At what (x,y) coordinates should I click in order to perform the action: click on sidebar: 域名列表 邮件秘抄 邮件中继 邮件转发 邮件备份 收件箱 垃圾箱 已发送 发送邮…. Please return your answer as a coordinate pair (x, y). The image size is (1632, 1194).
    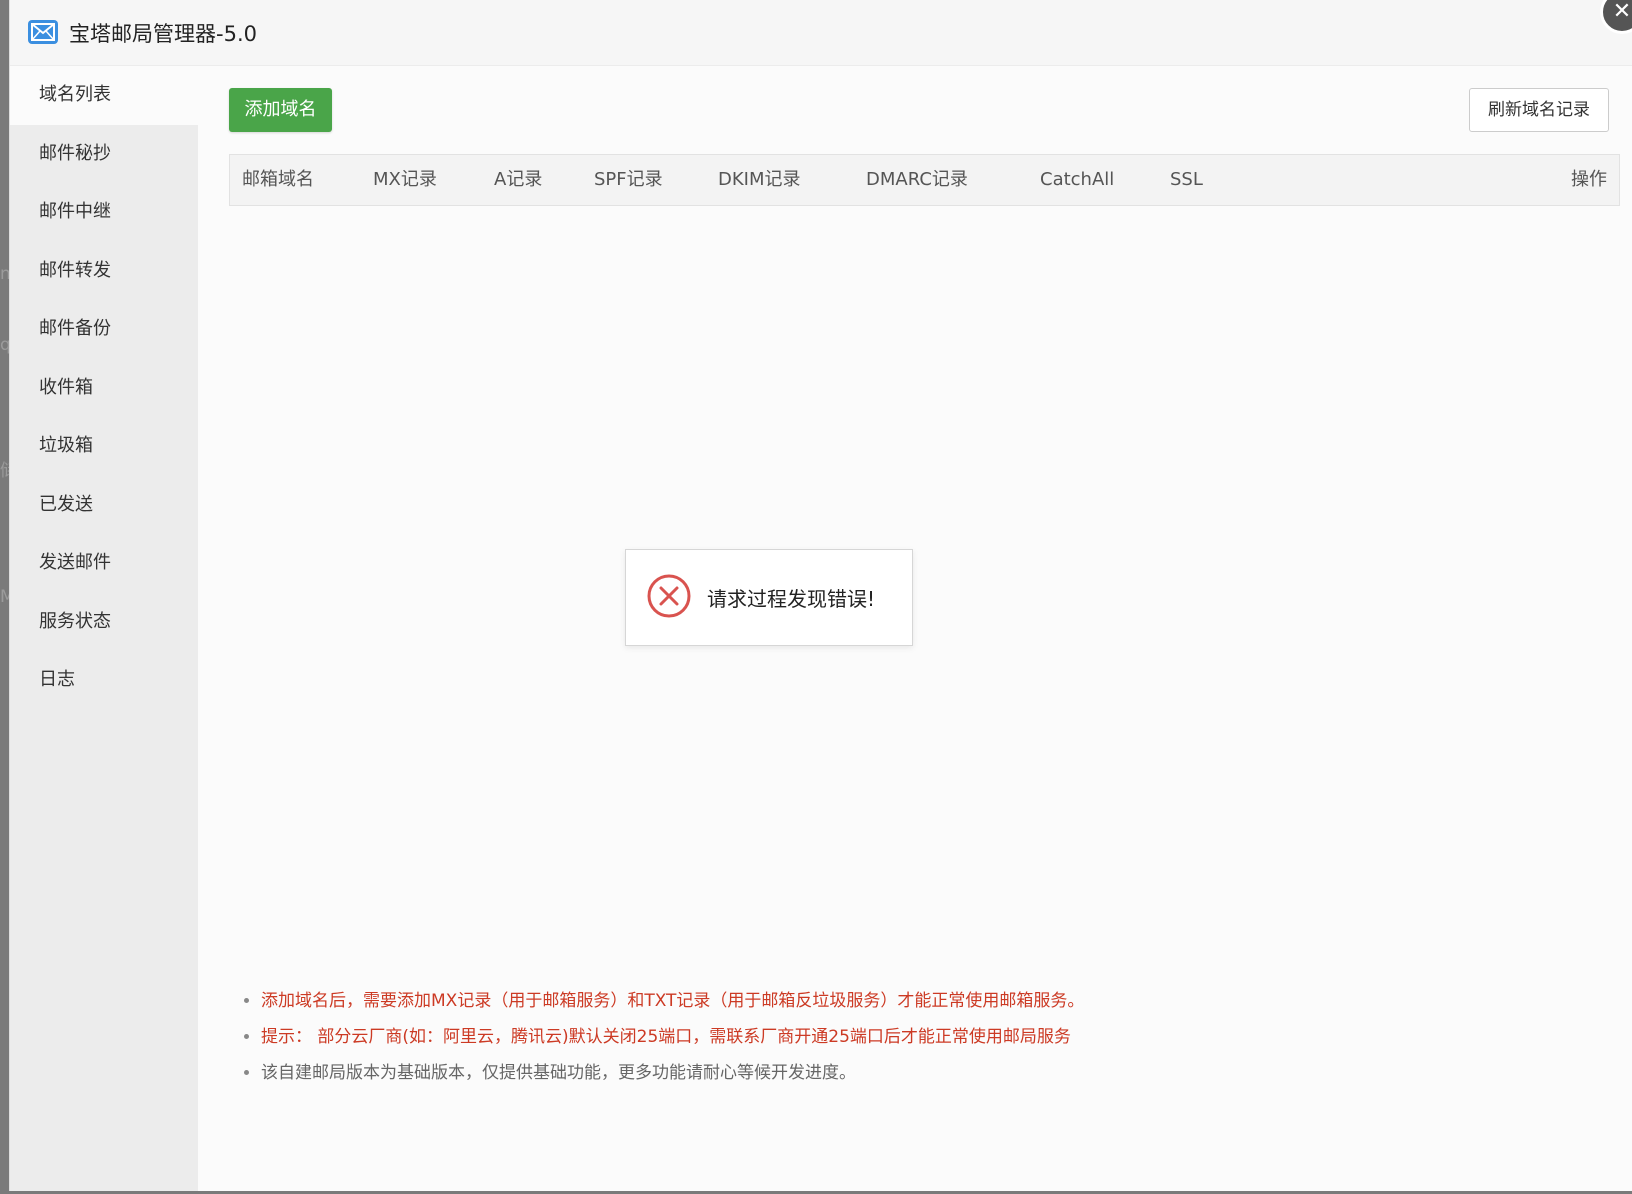
    Looking at the image, I should click on (116, 628).